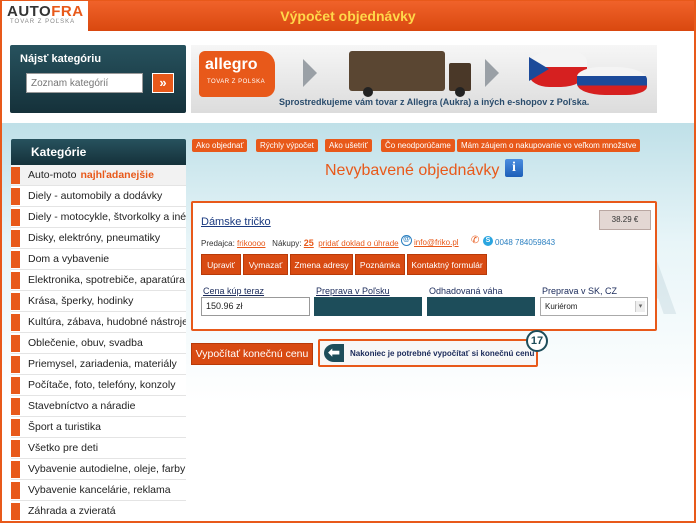  What do you see at coordinates (397, 71) in the screenshot?
I see `delivery-truck-image` at bounding box center [397, 71].